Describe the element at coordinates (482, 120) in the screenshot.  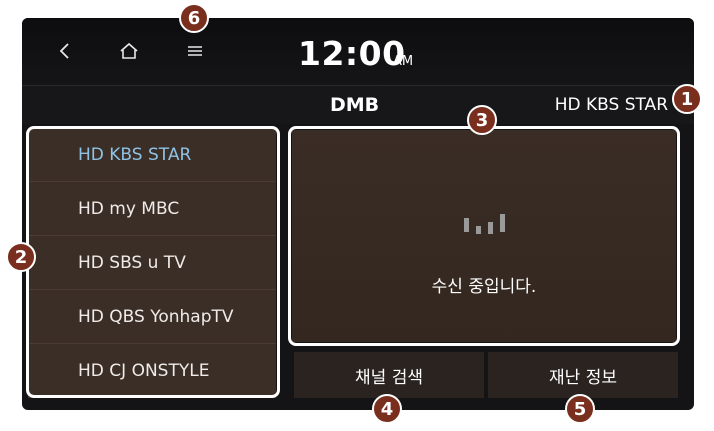
I see `callout-badge-3: 3` at that location.